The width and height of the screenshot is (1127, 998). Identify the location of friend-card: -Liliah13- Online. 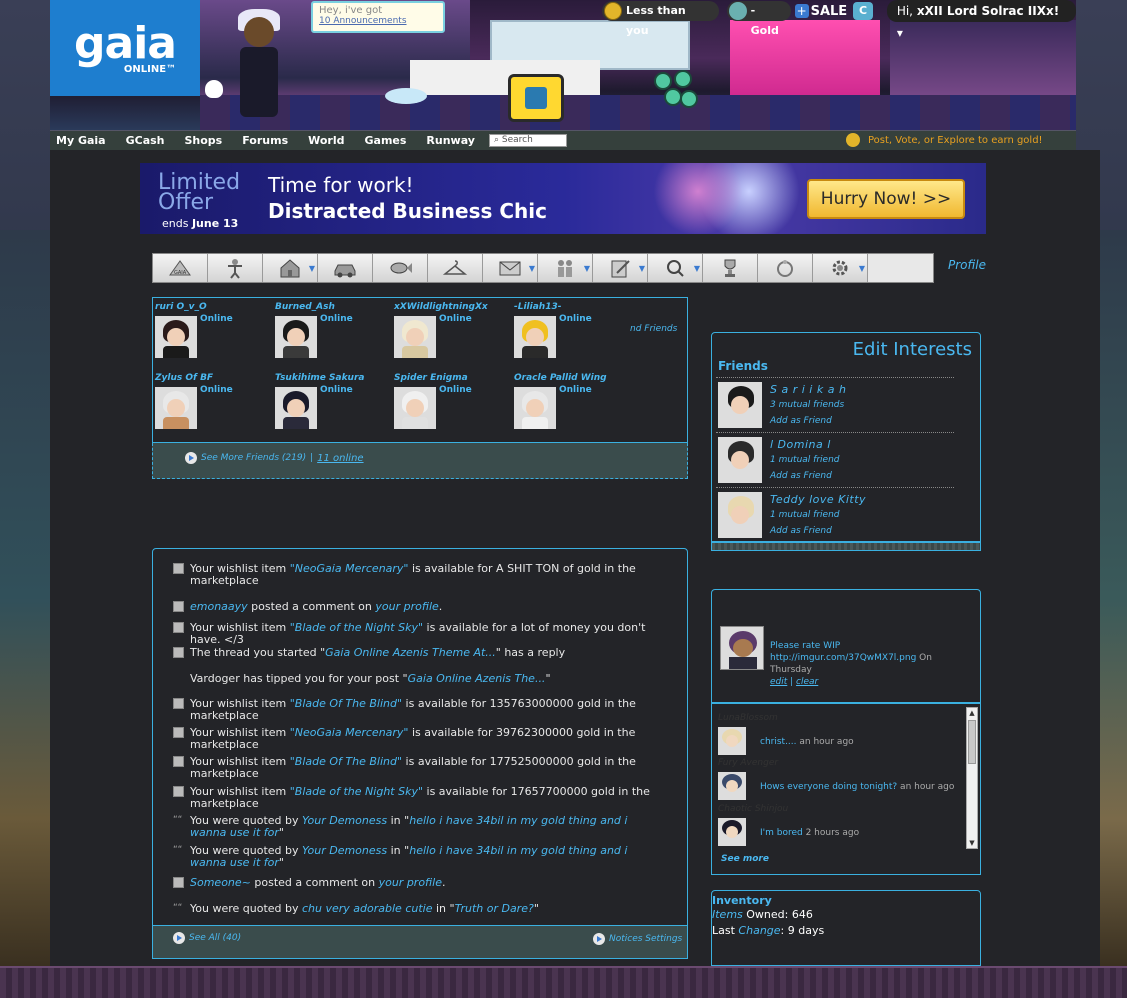
(574, 335).